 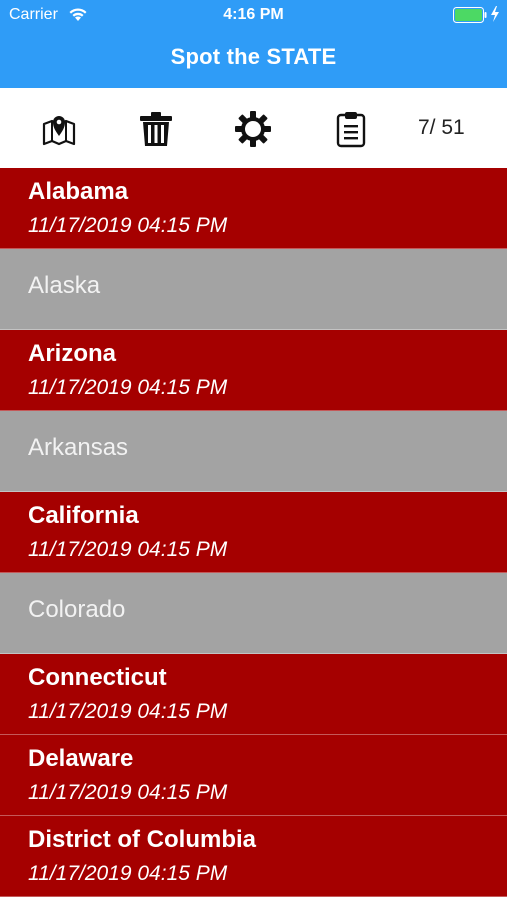 I want to click on clipboard-icon, so click(x=351, y=130).